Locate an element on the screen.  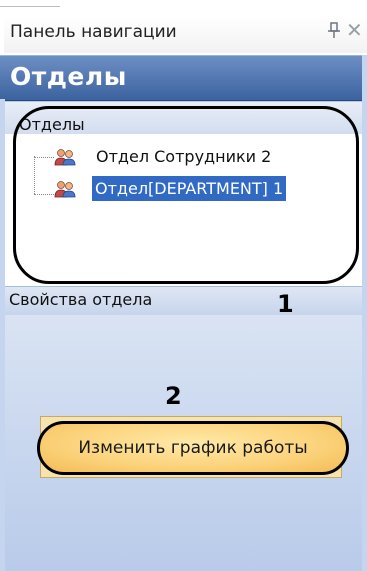
divider is located at coordinates (30, 3).